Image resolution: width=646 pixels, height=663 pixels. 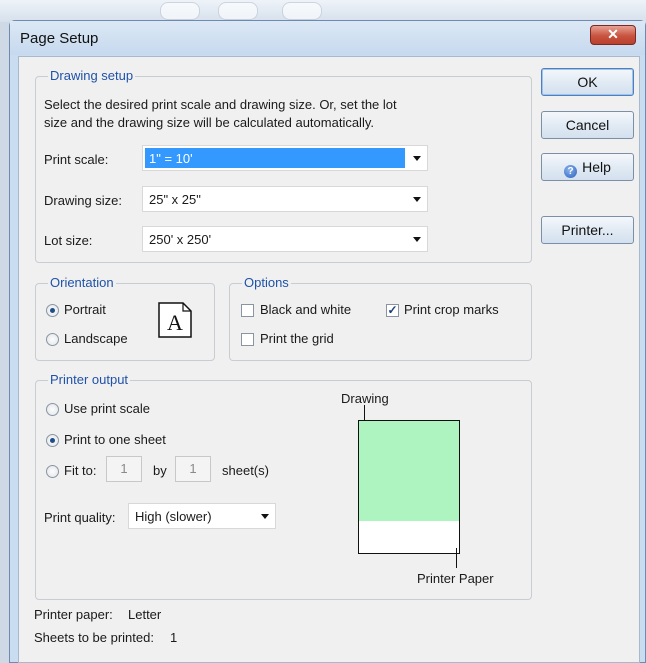 What do you see at coordinates (92, 75) in the screenshot?
I see `drawing-setup-legend: Drawing setup` at bounding box center [92, 75].